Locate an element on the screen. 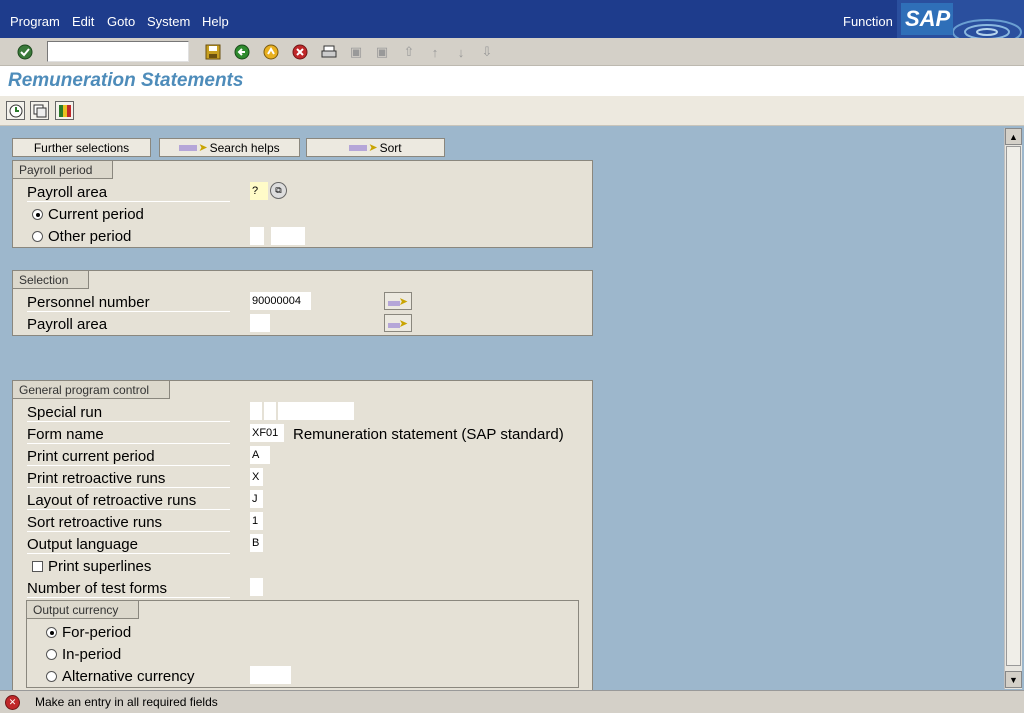  search-helps-button: ➤ Search helps is located at coordinates (229, 147).